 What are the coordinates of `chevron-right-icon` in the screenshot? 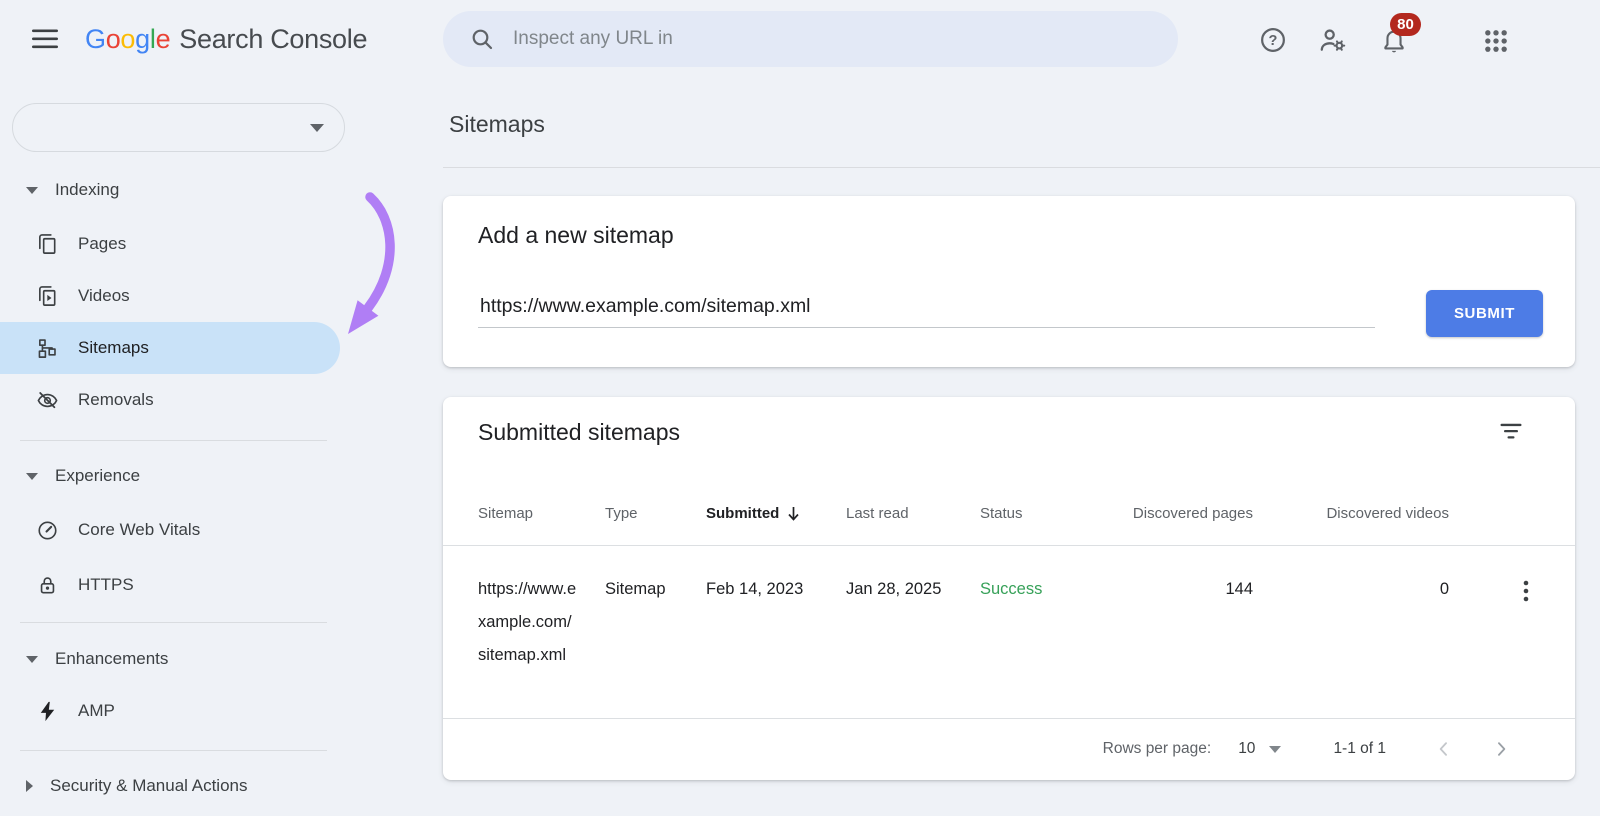 It's located at (1502, 749).